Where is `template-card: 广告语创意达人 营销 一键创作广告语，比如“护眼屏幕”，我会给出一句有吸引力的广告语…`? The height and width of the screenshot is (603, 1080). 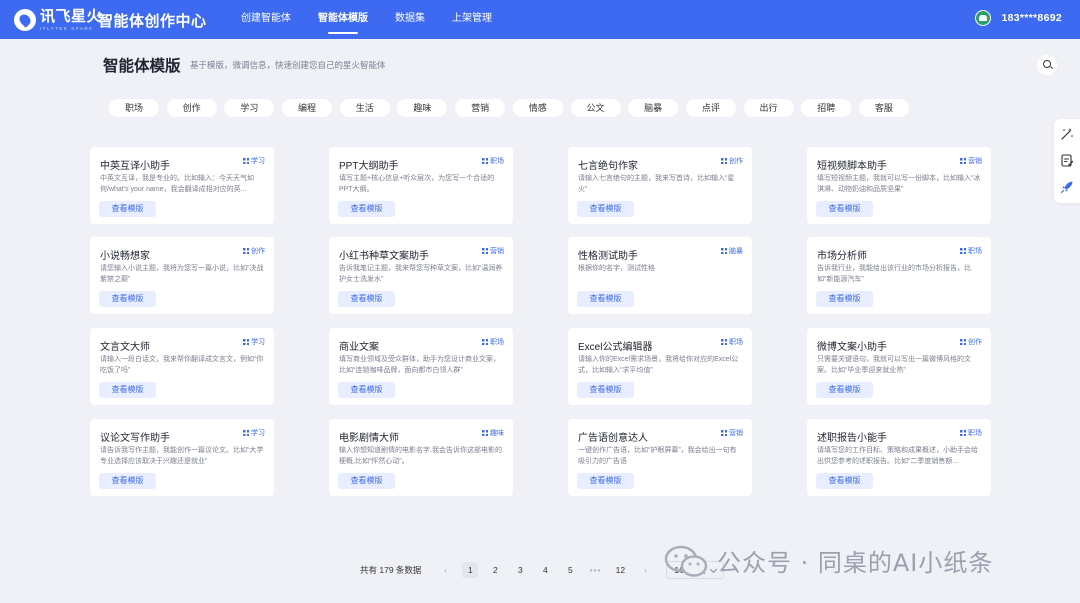 template-card: 广告语创意达人 营销 一键创作广告语，比如“护眼屏幕”，我会给出一句有吸引力的广告语… is located at coordinates (660, 457).